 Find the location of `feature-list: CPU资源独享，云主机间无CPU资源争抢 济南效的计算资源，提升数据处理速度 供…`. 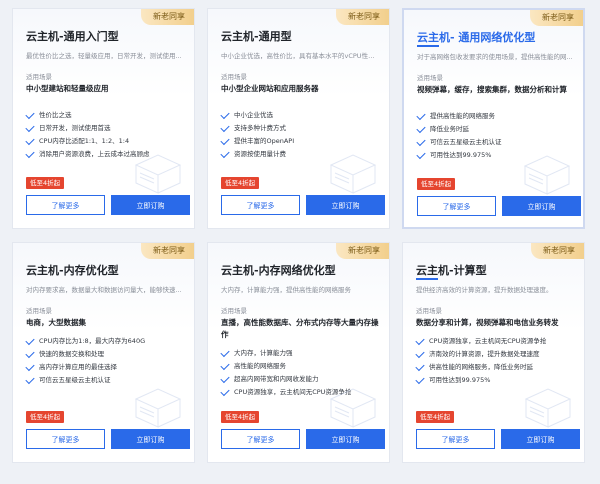

feature-list: CPU资源独享，云主机间无CPU资源争抢 济南效的计算资源，提升数据处理速度 供… is located at coordinates (496, 361).